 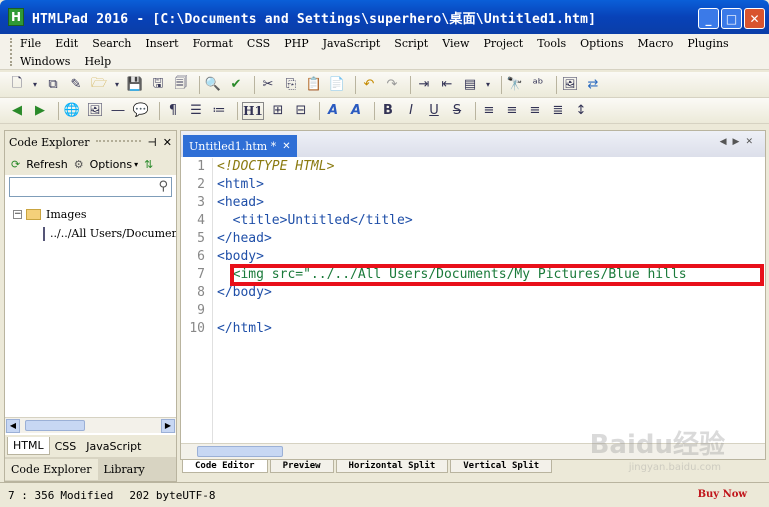 What do you see at coordinates (11, 52) in the screenshot?
I see `menu-grip` at bounding box center [11, 52].